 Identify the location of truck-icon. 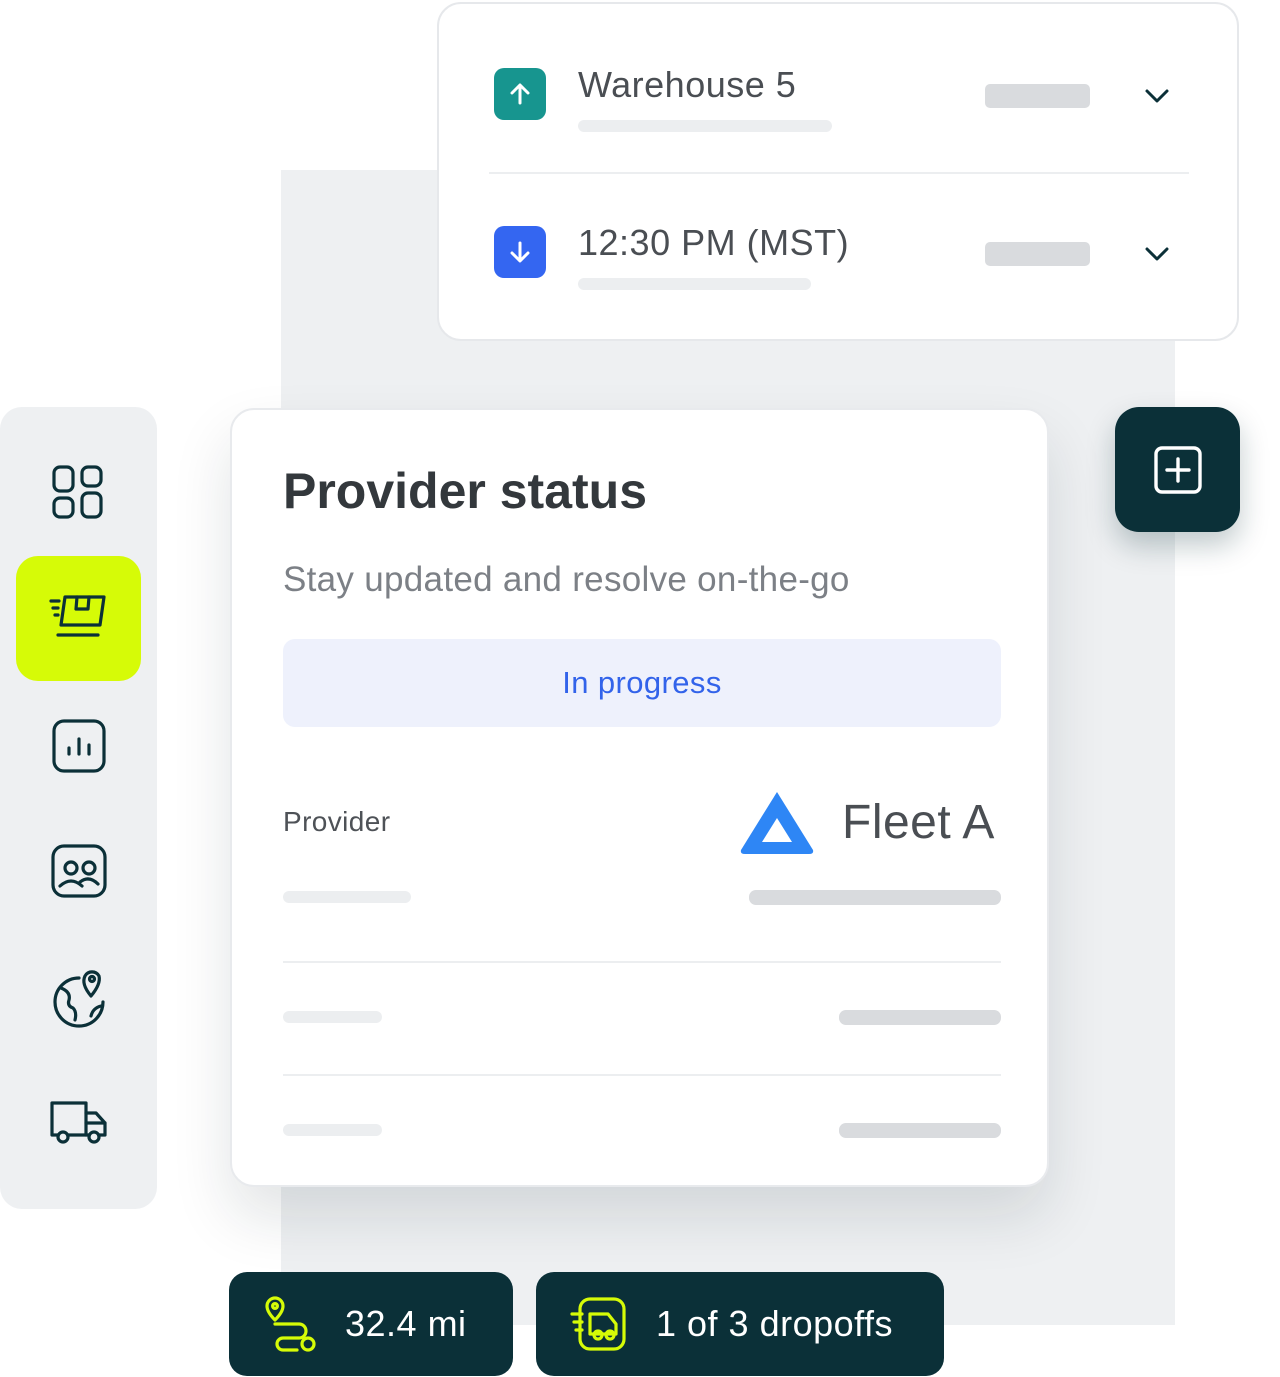
(78, 1122).